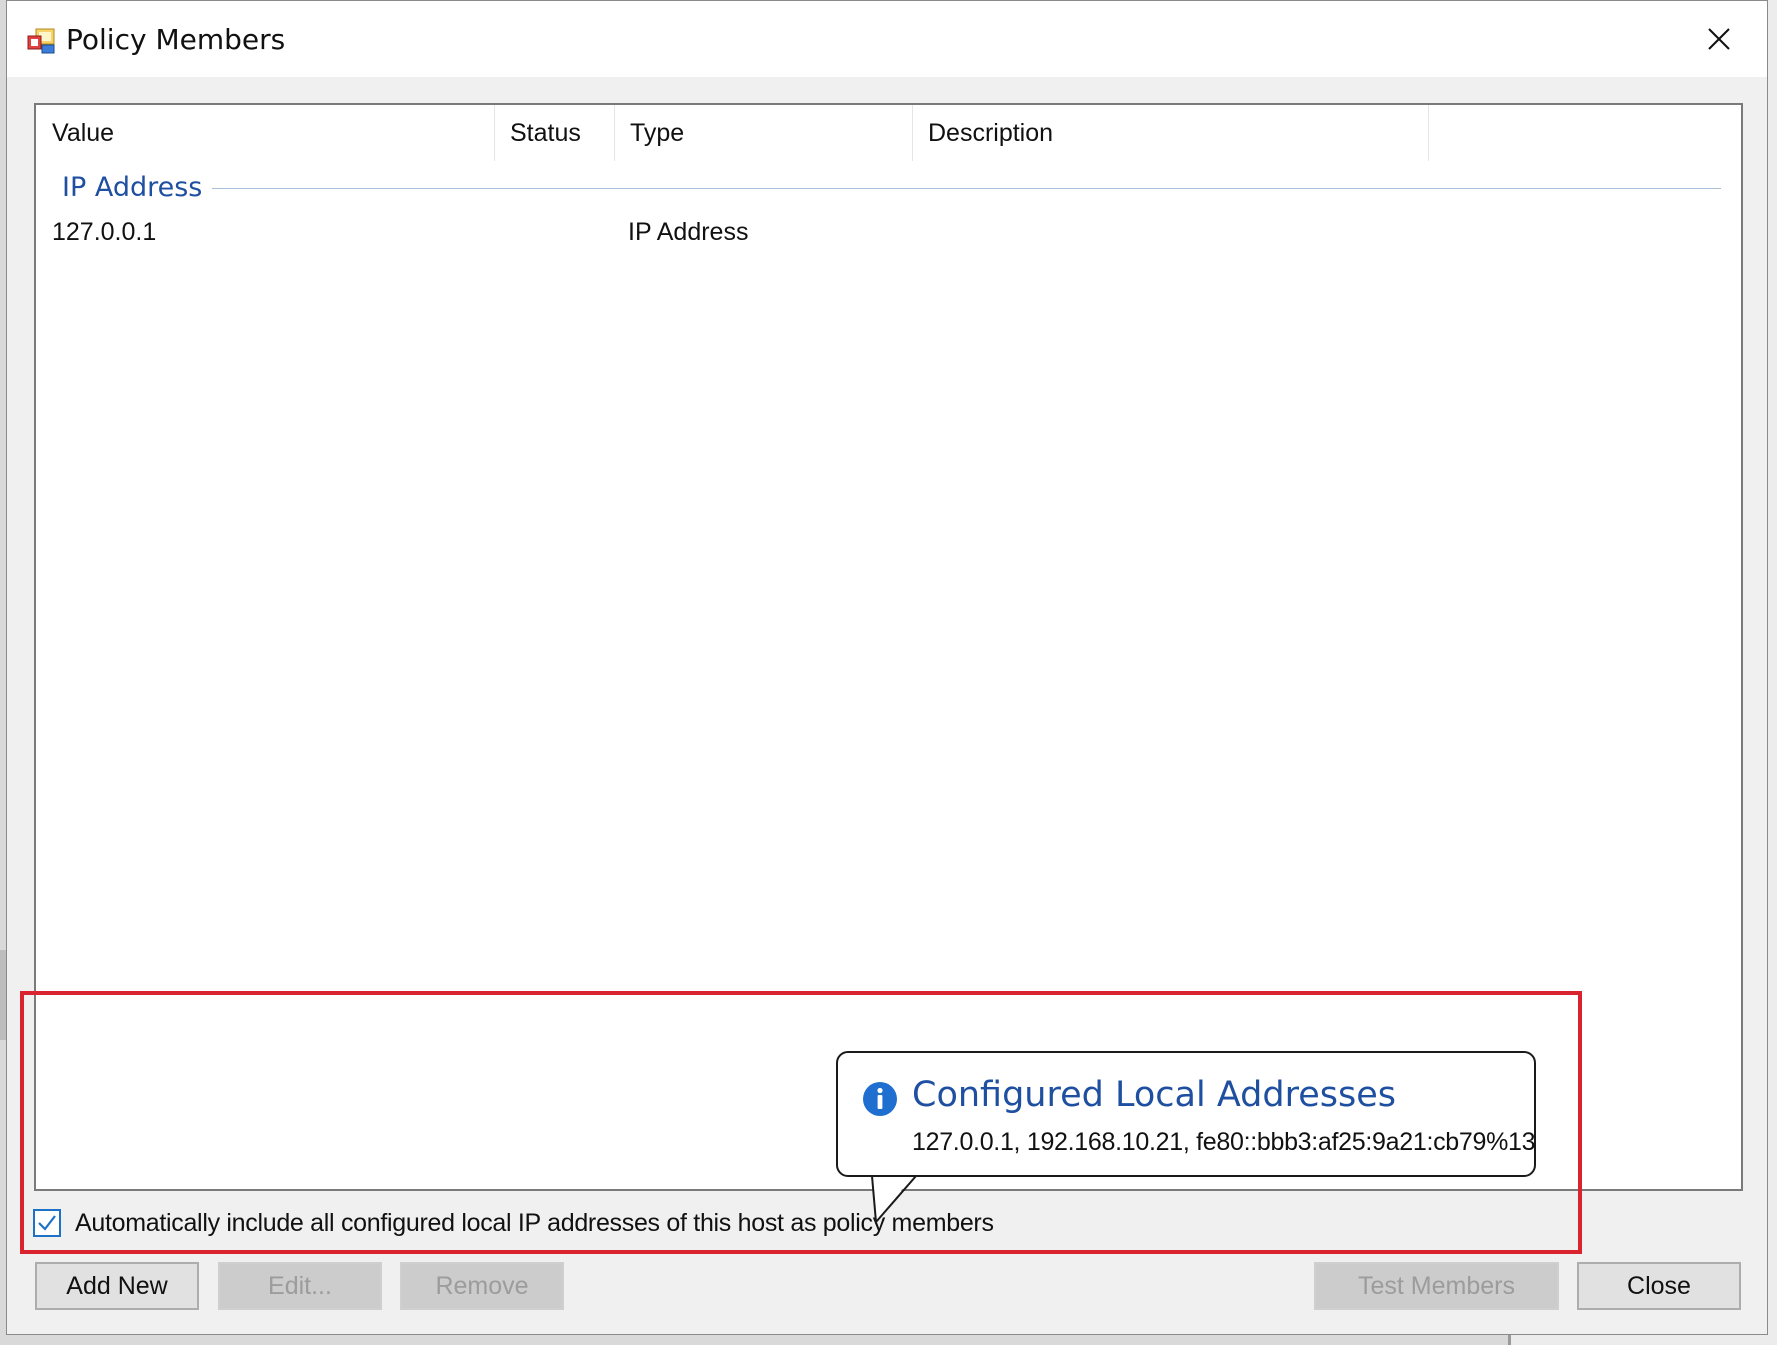  What do you see at coordinates (1428, 133) in the screenshot?
I see `column-separator` at bounding box center [1428, 133].